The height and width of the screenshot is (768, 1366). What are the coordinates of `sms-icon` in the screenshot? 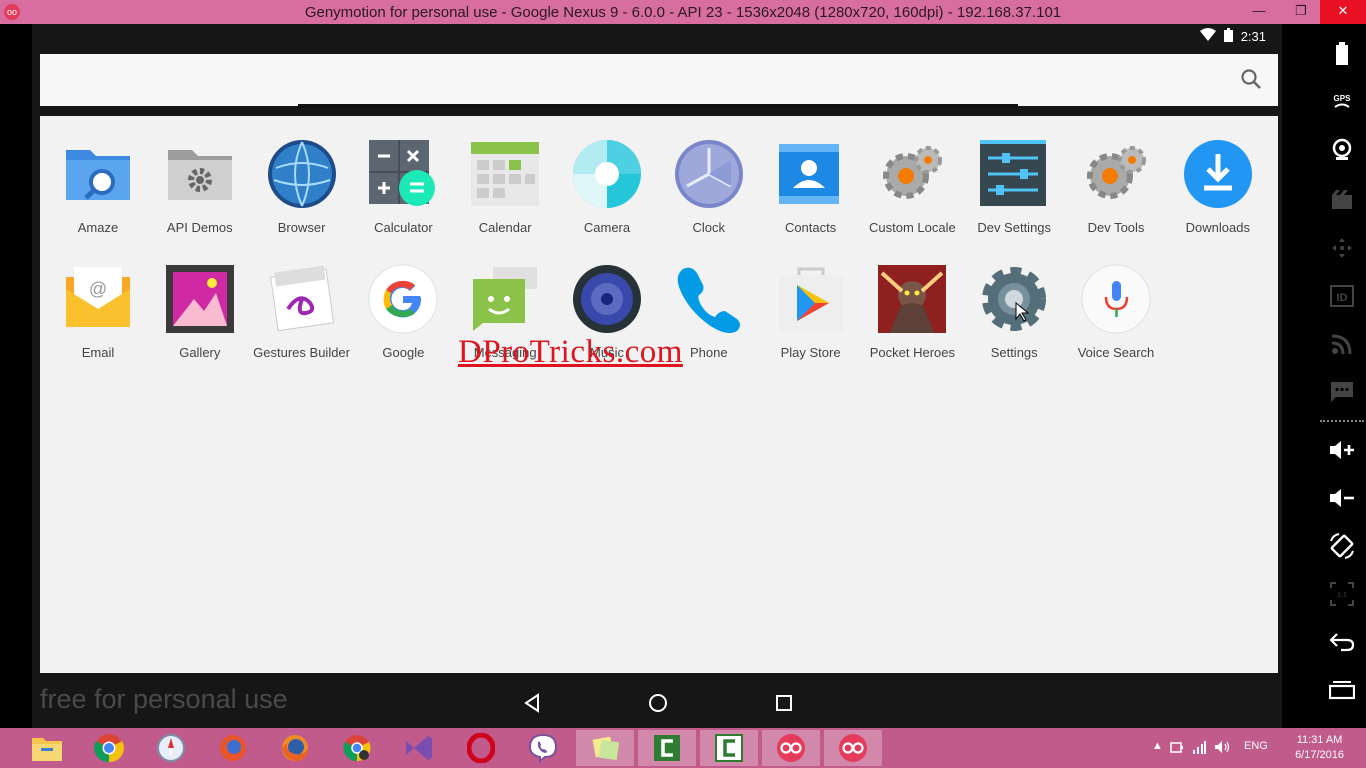 It's located at (1342, 392).